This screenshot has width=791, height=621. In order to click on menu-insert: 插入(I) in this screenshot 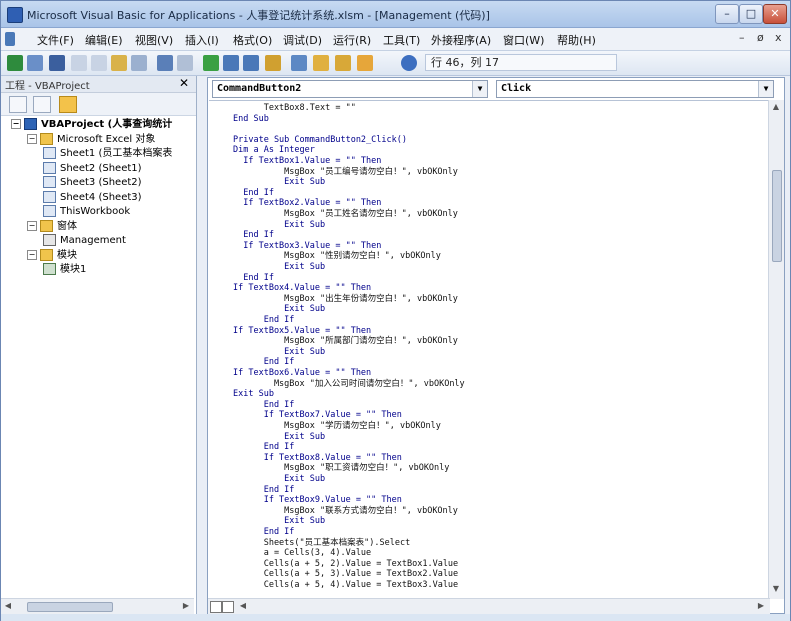, I will do `click(202, 40)`.